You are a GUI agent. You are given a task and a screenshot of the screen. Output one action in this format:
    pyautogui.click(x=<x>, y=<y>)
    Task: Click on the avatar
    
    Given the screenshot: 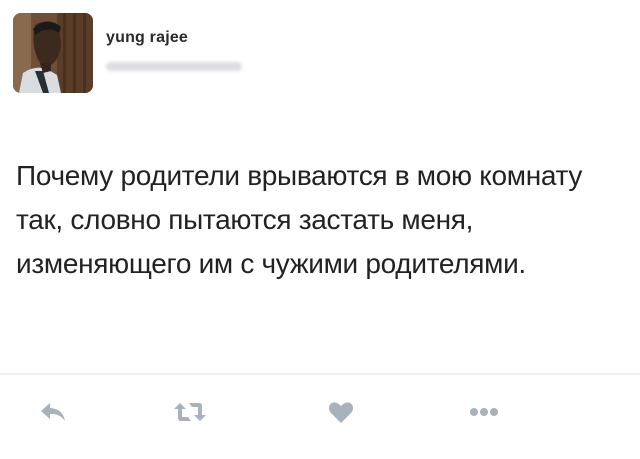 What is the action you would take?
    pyautogui.click(x=53, y=53)
    